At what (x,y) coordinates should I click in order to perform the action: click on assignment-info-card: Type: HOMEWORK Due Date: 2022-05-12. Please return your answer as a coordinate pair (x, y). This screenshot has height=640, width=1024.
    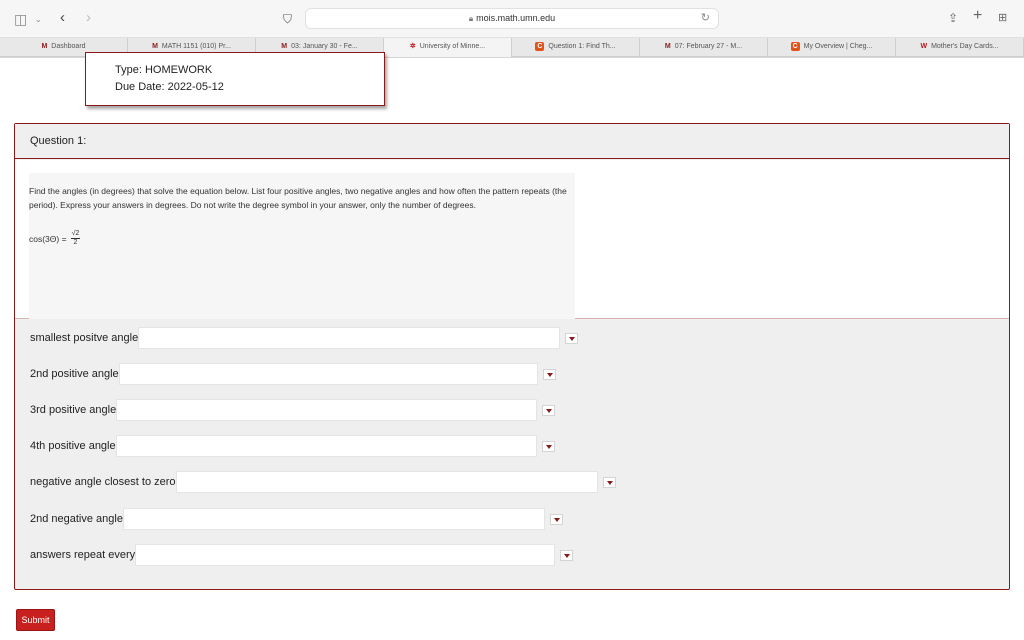
    Looking at the image, I should click on (235, 79).